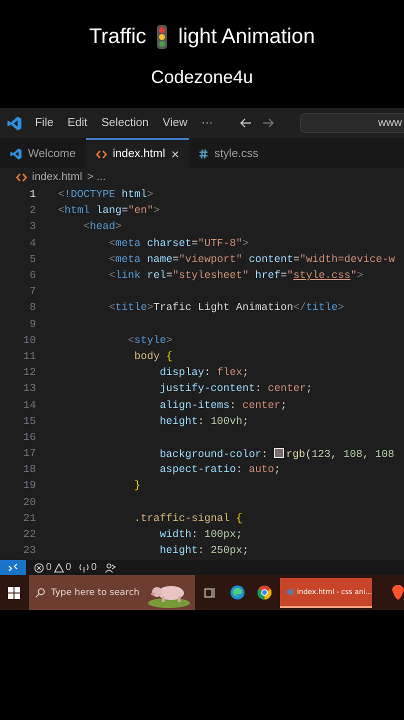 This screenshot has height=720, width=404. What do you see at coordinates (29, 535) in the screenshot?
I see `line-number: 22` at bounding box center [29, 535].